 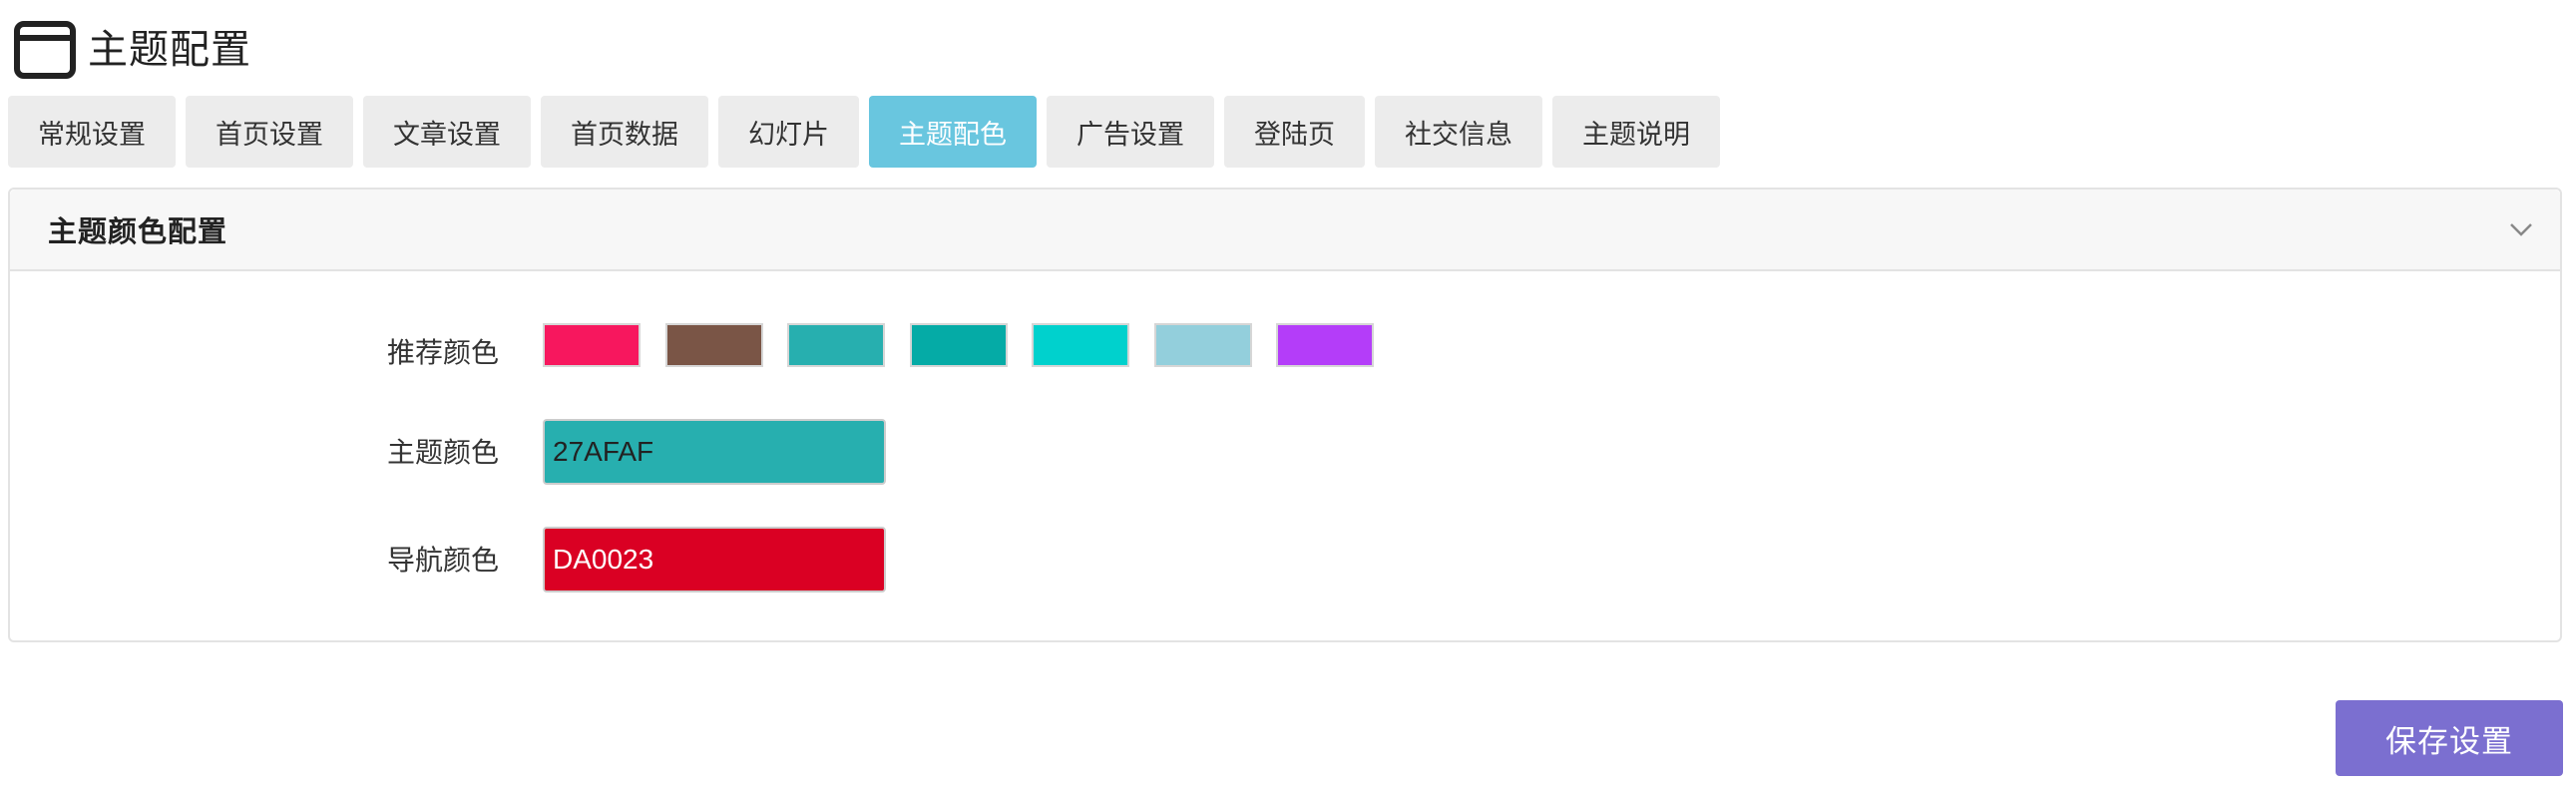 I want to click on page-title: 主题配置, so click(x=169, y=50).